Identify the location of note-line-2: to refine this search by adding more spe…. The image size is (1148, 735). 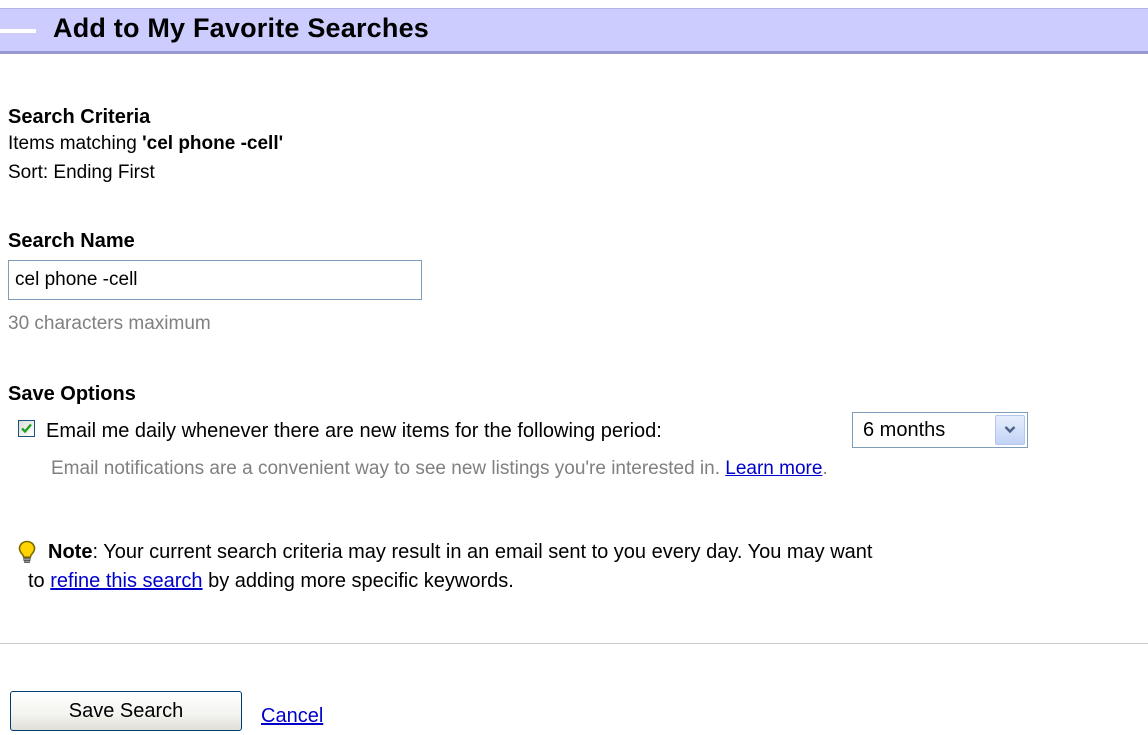
(271, 581).